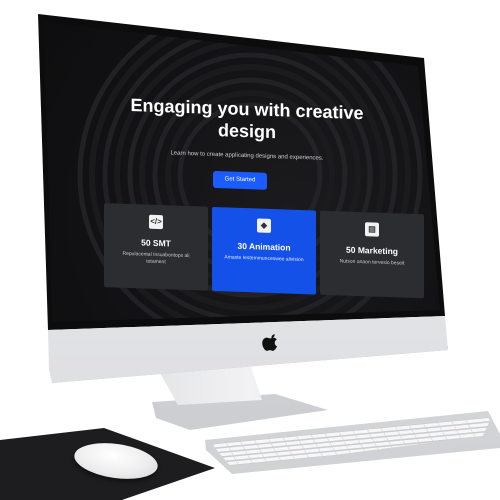 Image resolution: width=500 pixels, height=500 pixels. What do you see at coordinates (264, 225) in the screenshot?
I see `layers-icon: ◆` at bounding box center [264, 225].